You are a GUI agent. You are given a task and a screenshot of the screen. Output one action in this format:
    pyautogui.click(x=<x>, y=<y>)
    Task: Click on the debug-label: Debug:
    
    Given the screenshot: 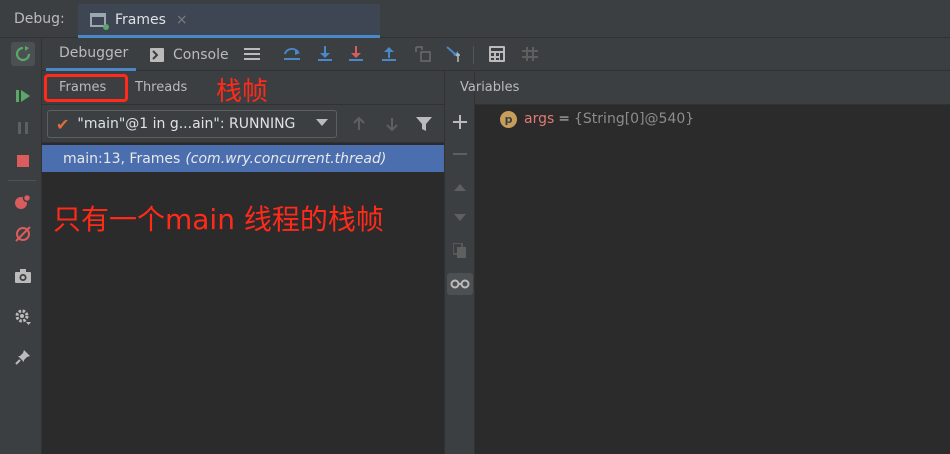 What is the action you would take?
    pyautogui.click(x=39, y=19)
    